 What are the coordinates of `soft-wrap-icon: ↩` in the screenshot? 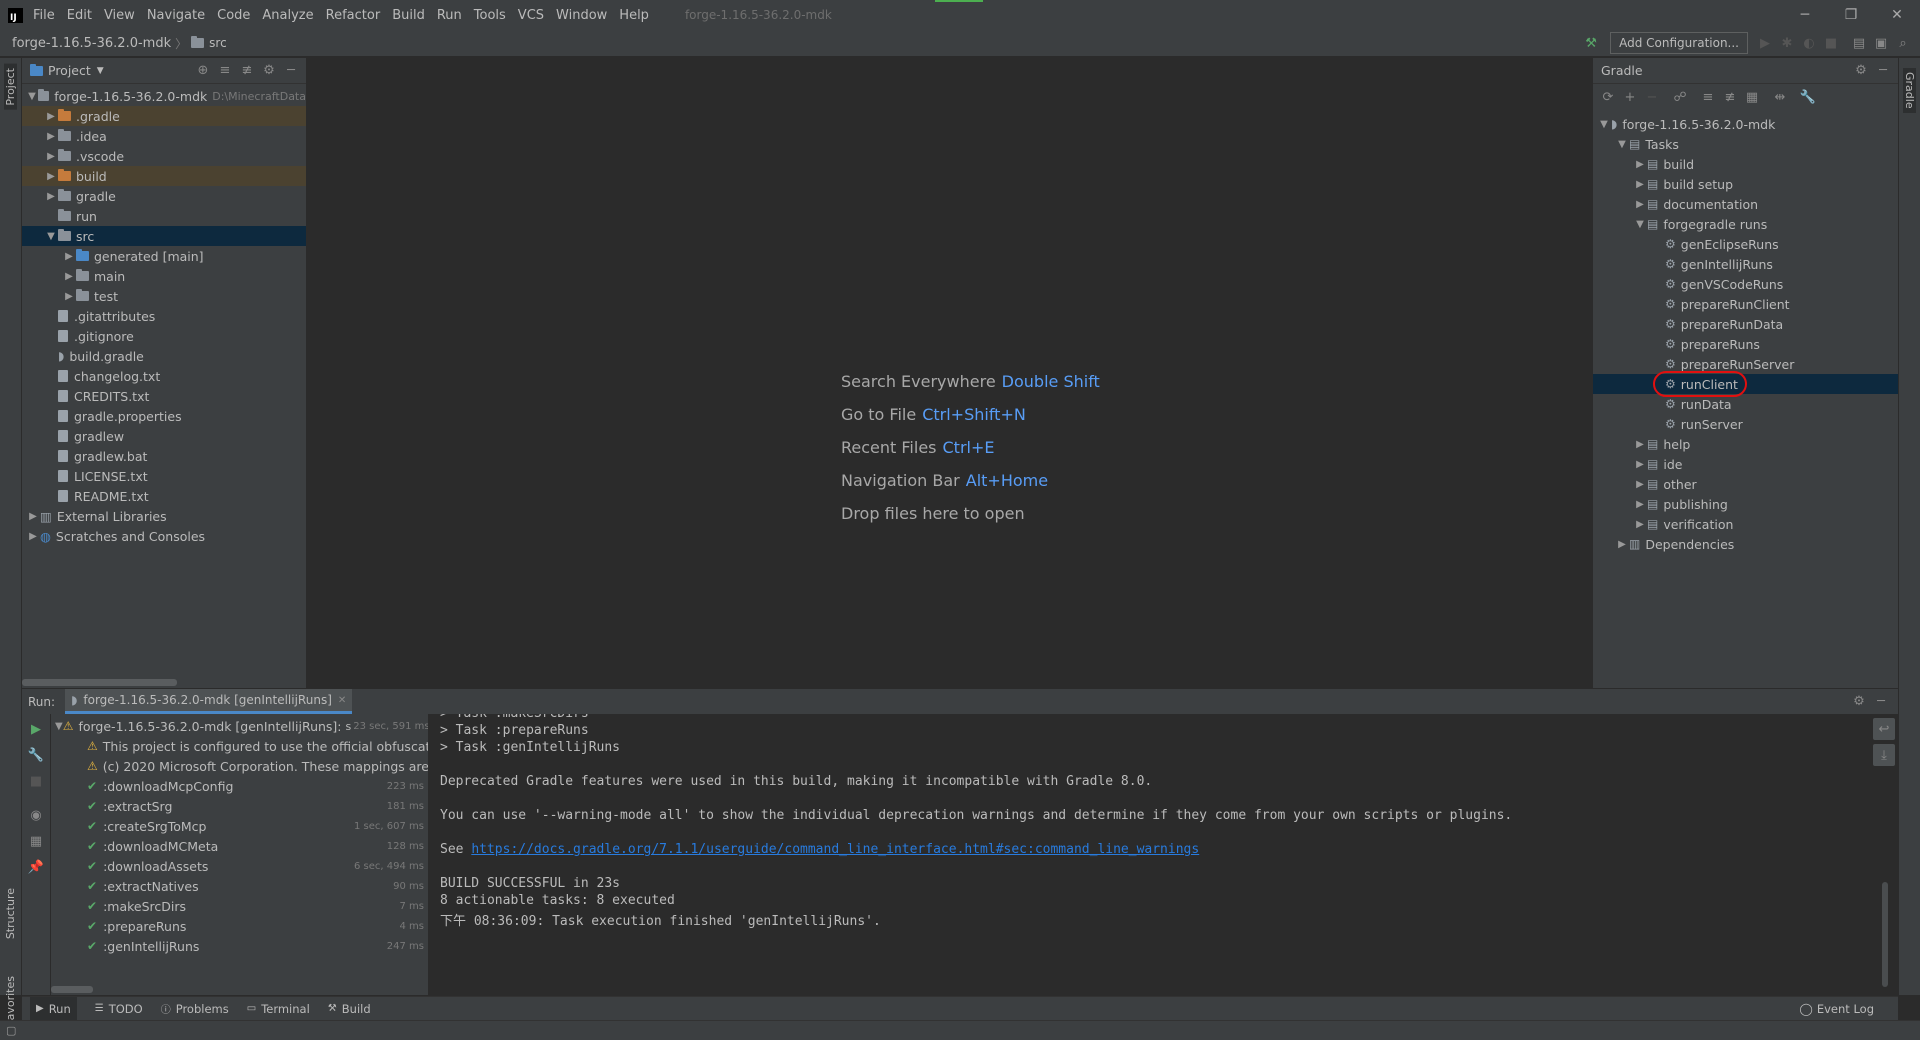 It's located at (1884, 729).